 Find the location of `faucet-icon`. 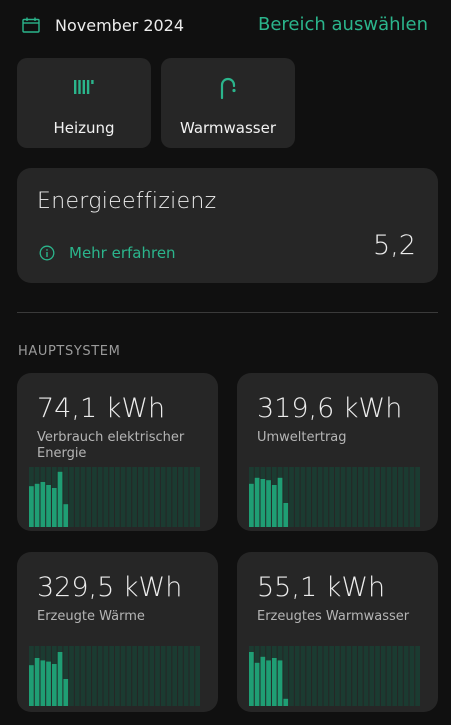

faucet-icon is located at coordinates (228, 88).